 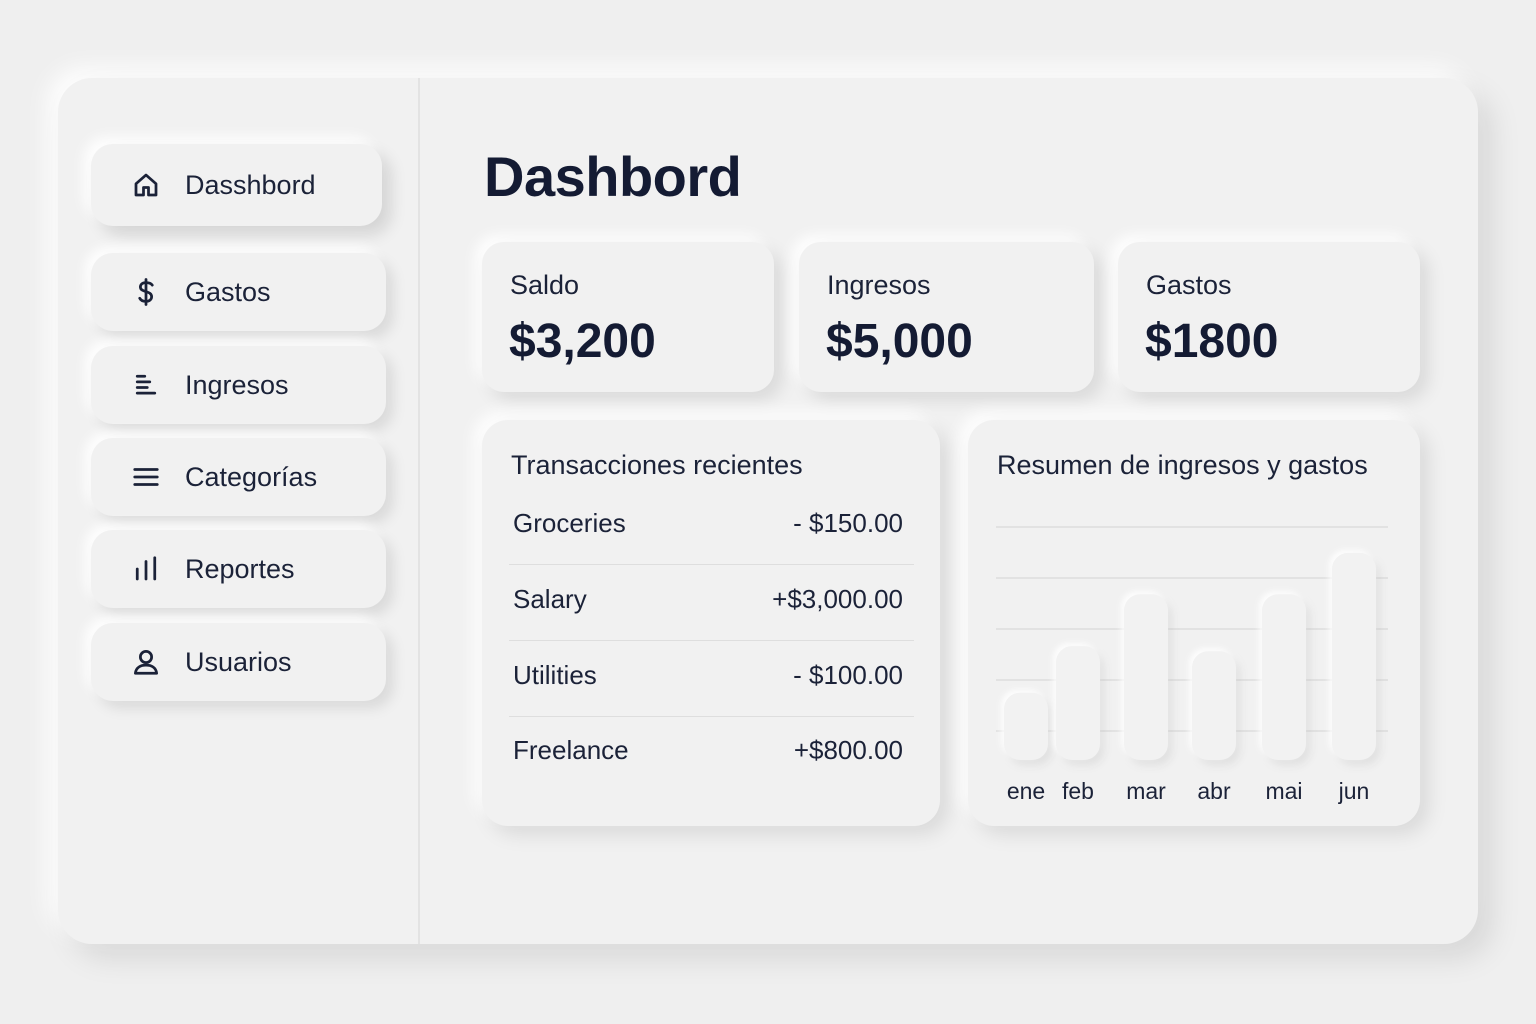 What do you see at coordinates (146, 292) in the screenshot?
I see `dollar-icon` at bounding box center [146, 292].